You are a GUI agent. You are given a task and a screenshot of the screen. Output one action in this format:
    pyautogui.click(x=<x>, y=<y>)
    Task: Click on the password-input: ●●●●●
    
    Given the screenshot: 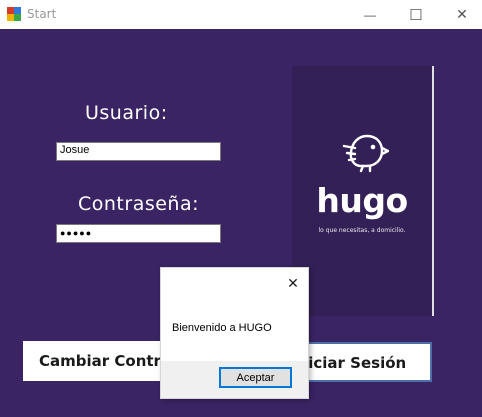 What is the action you would take?
    pyautogui.click(x=138, y=233)
    